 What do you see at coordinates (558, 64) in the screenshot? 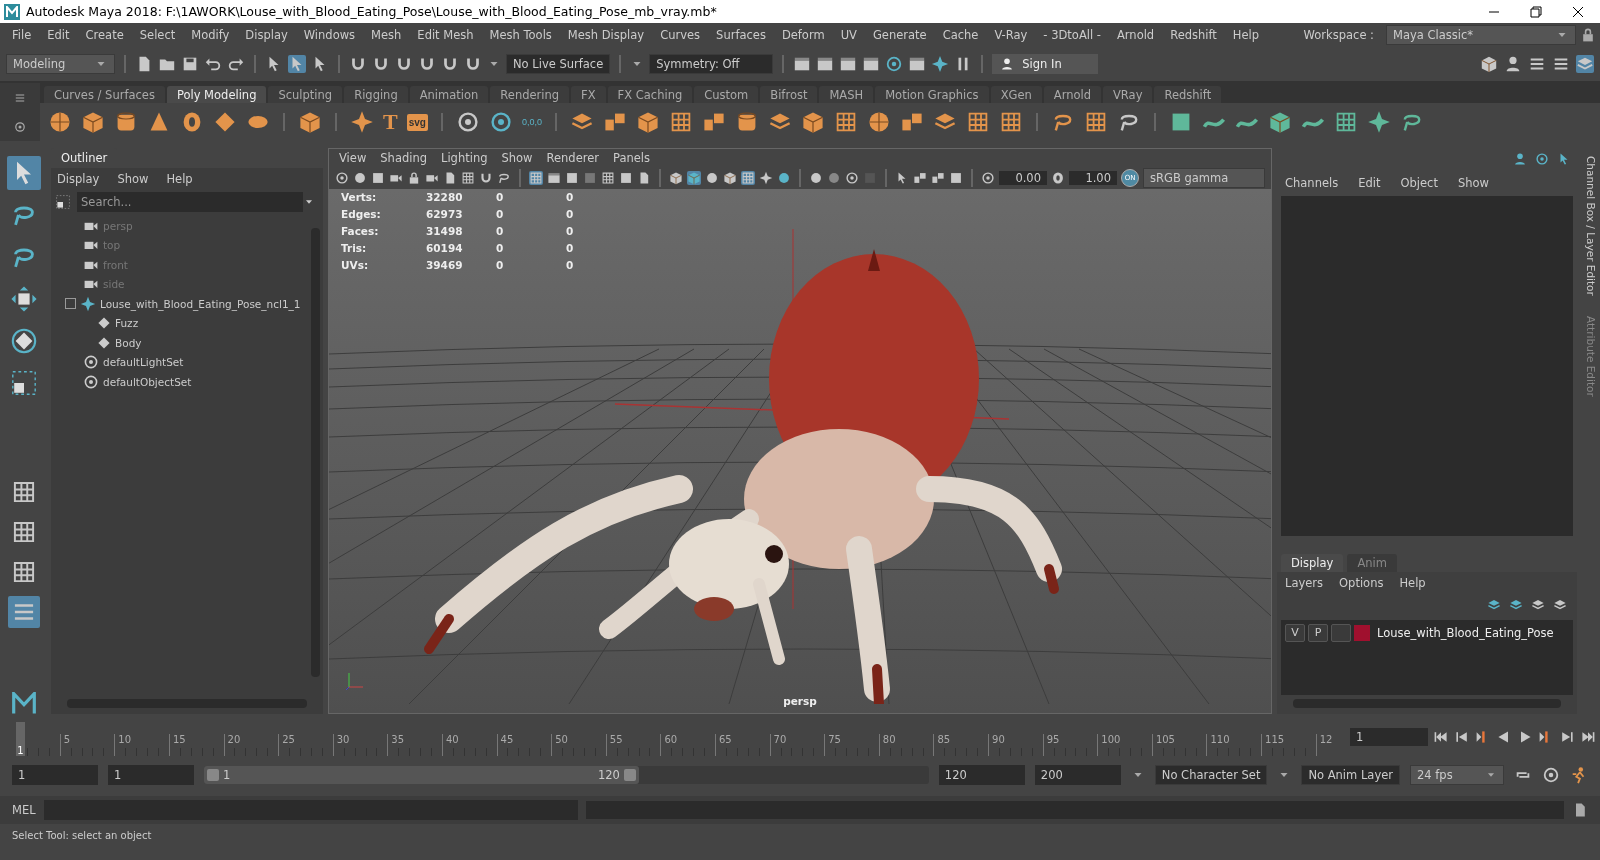
I see `live-surface-field: No Live Surface` at bounding box center [558, 64].